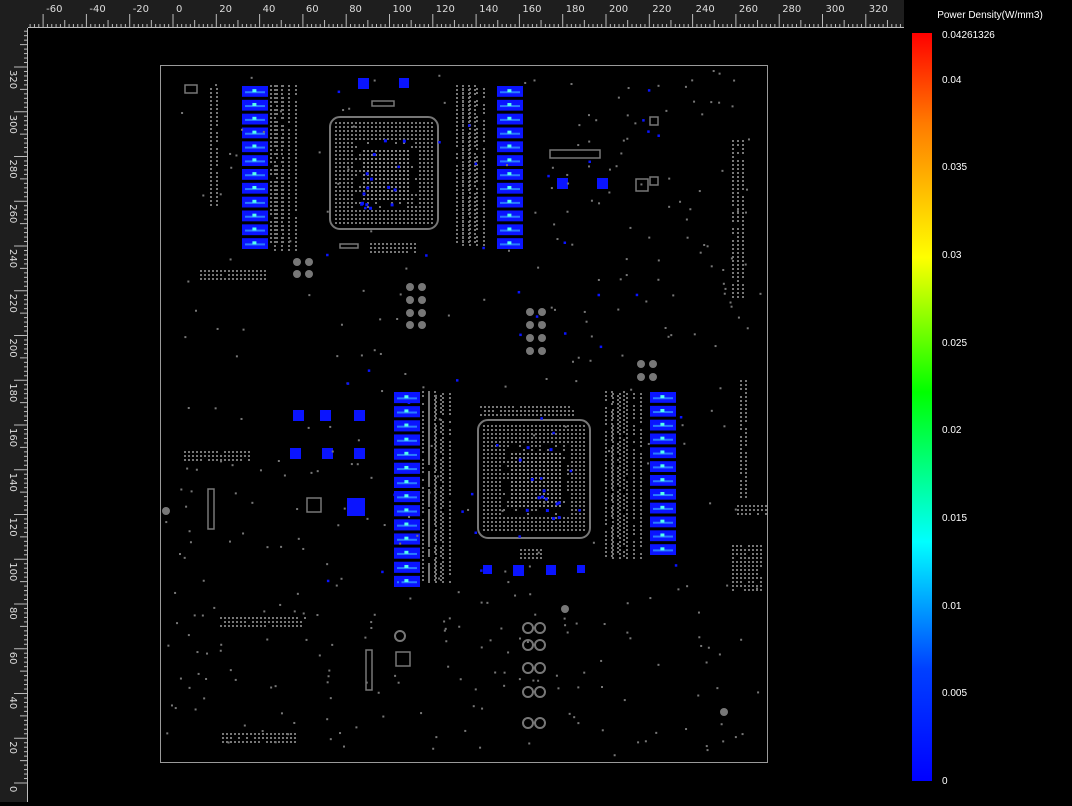 This screenshot has height=806, width=1072. What do you see at coordinates (627, 476) in the screenshot?
I see `passive-column-d` at bounding box center [627, 476].